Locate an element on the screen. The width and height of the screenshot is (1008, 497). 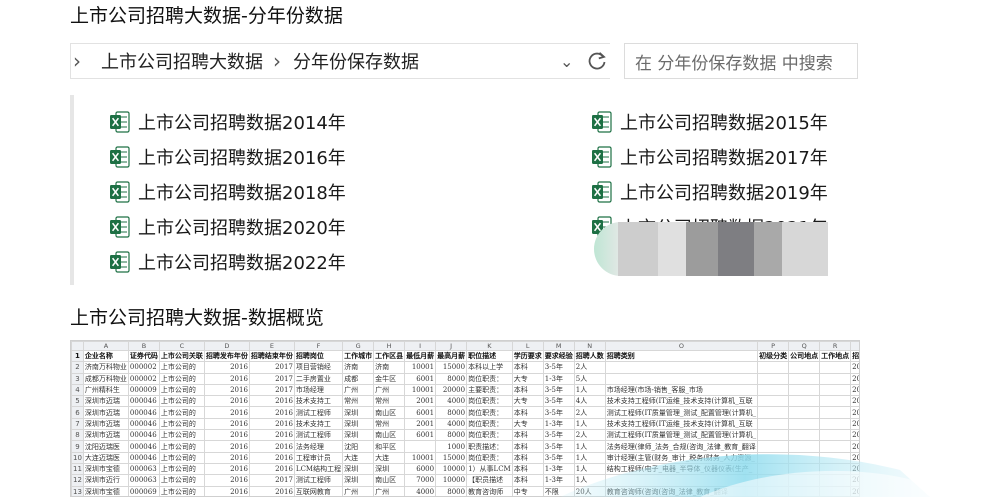
table-cell: 二手房置业 is located at coordinates (318, 378).